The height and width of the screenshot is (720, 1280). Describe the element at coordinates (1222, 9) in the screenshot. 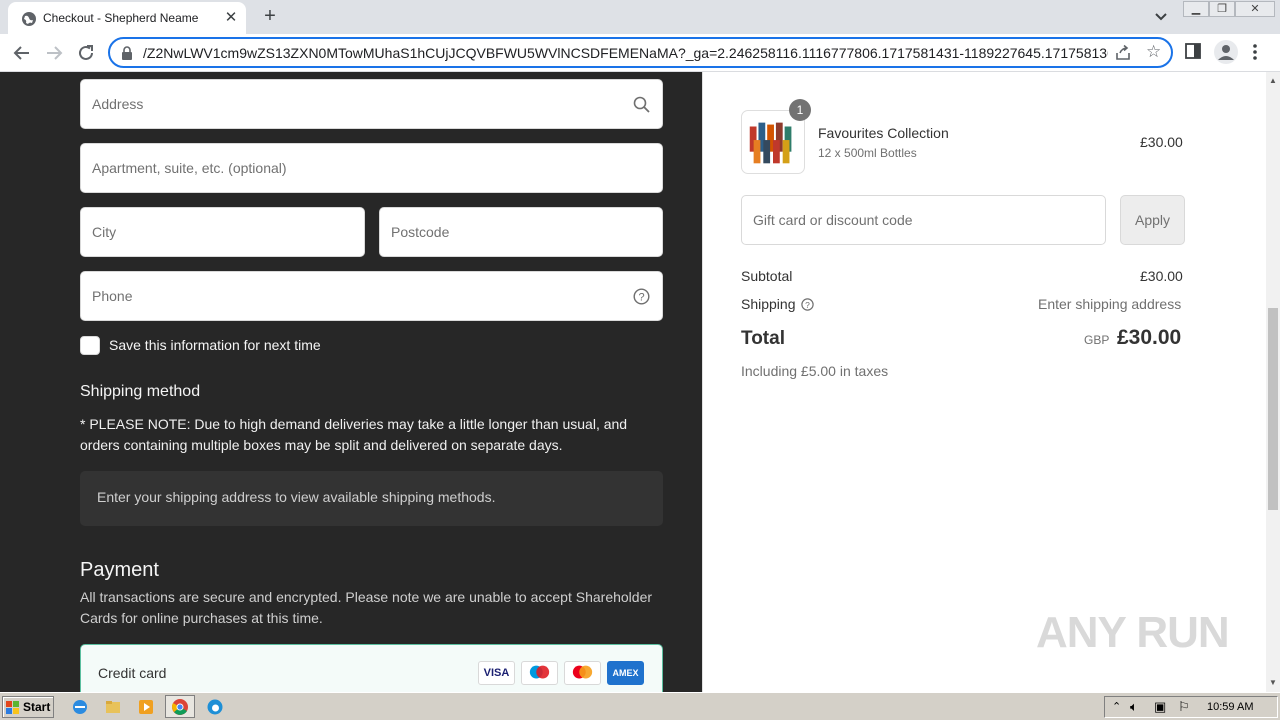

I see `restore-button: ❐` at that location.